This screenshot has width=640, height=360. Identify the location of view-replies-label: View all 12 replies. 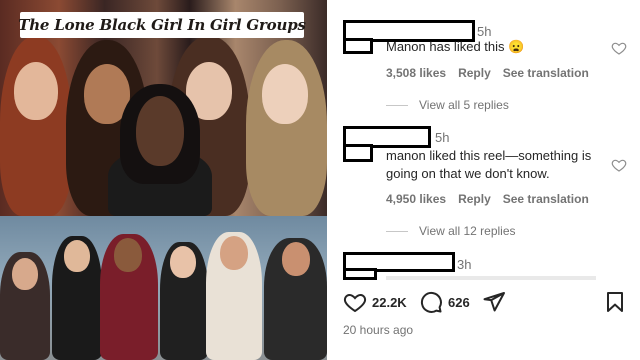
(467, 231).